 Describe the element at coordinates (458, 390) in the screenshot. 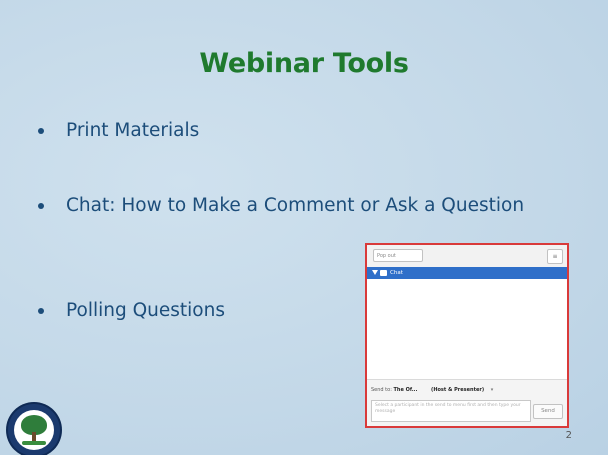

I see `recipient-secondary: (Host & Presenter)` at that location.